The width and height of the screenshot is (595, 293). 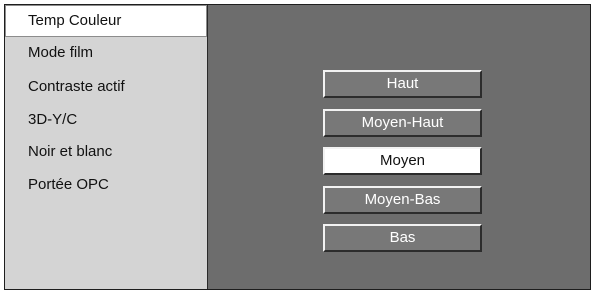 What do you see at coordinates (106, 53) in the screenshot?
I see `menu-item-mode-film: Mode film` at bounding box center [106, 53].